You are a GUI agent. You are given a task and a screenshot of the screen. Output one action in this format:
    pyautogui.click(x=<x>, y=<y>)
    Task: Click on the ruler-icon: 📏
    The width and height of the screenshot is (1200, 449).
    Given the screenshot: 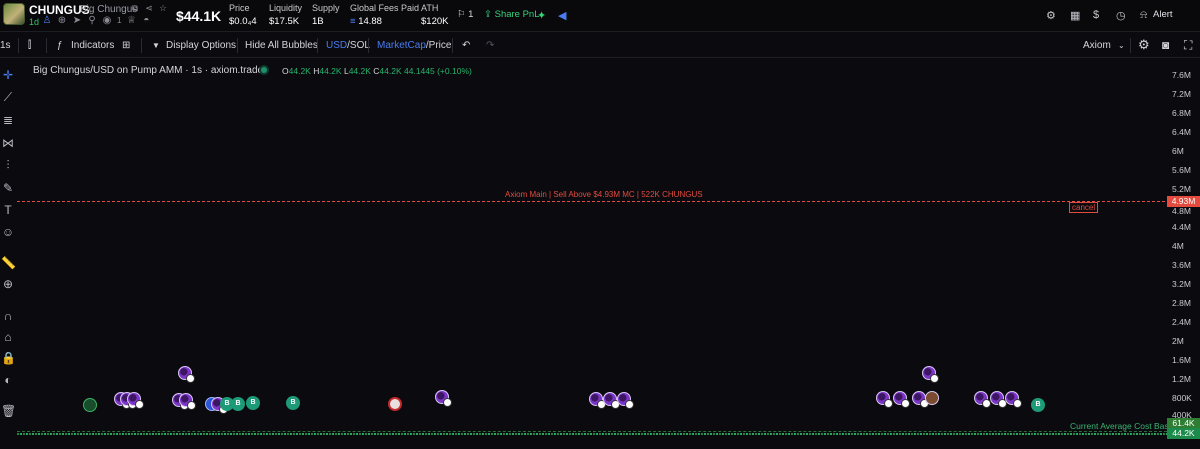 What is the action you would take?
    pyautogui.click(x=8, y=263)
    